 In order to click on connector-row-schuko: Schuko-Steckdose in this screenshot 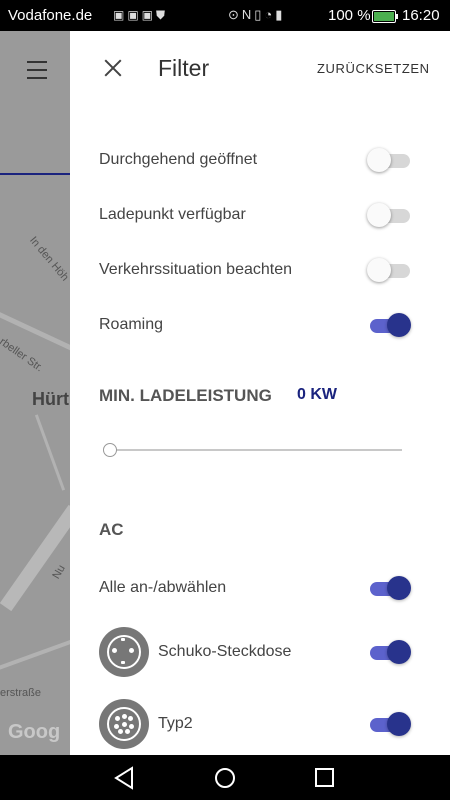, I will do `click(256, 652)`.